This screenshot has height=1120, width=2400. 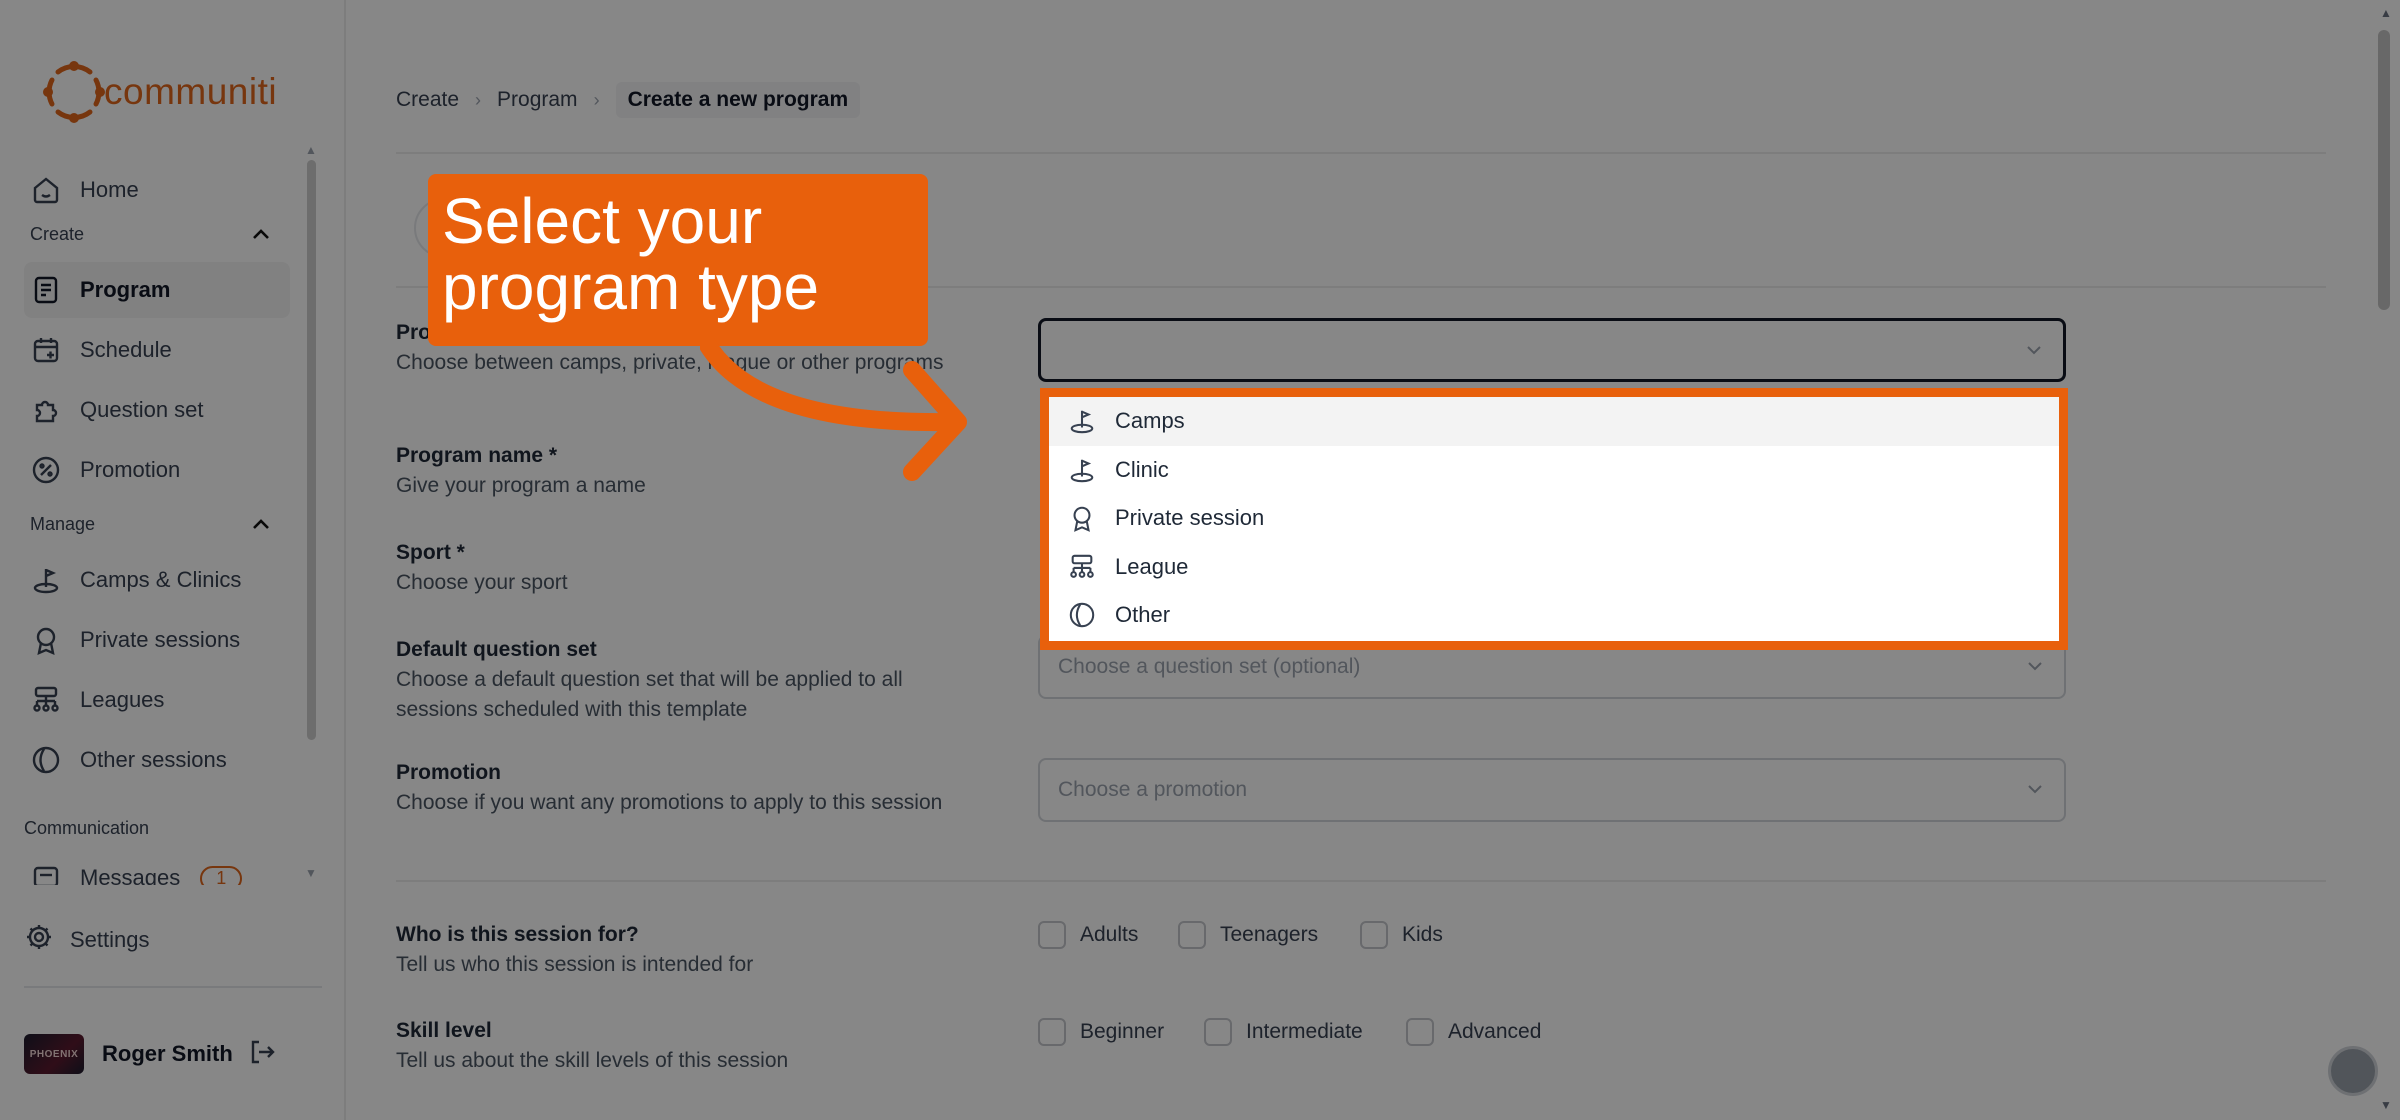 What do you see at coordinates (1142, 469) in the screenshot?
I see `option-label: Clinic` at bounding box center [1142, 469].